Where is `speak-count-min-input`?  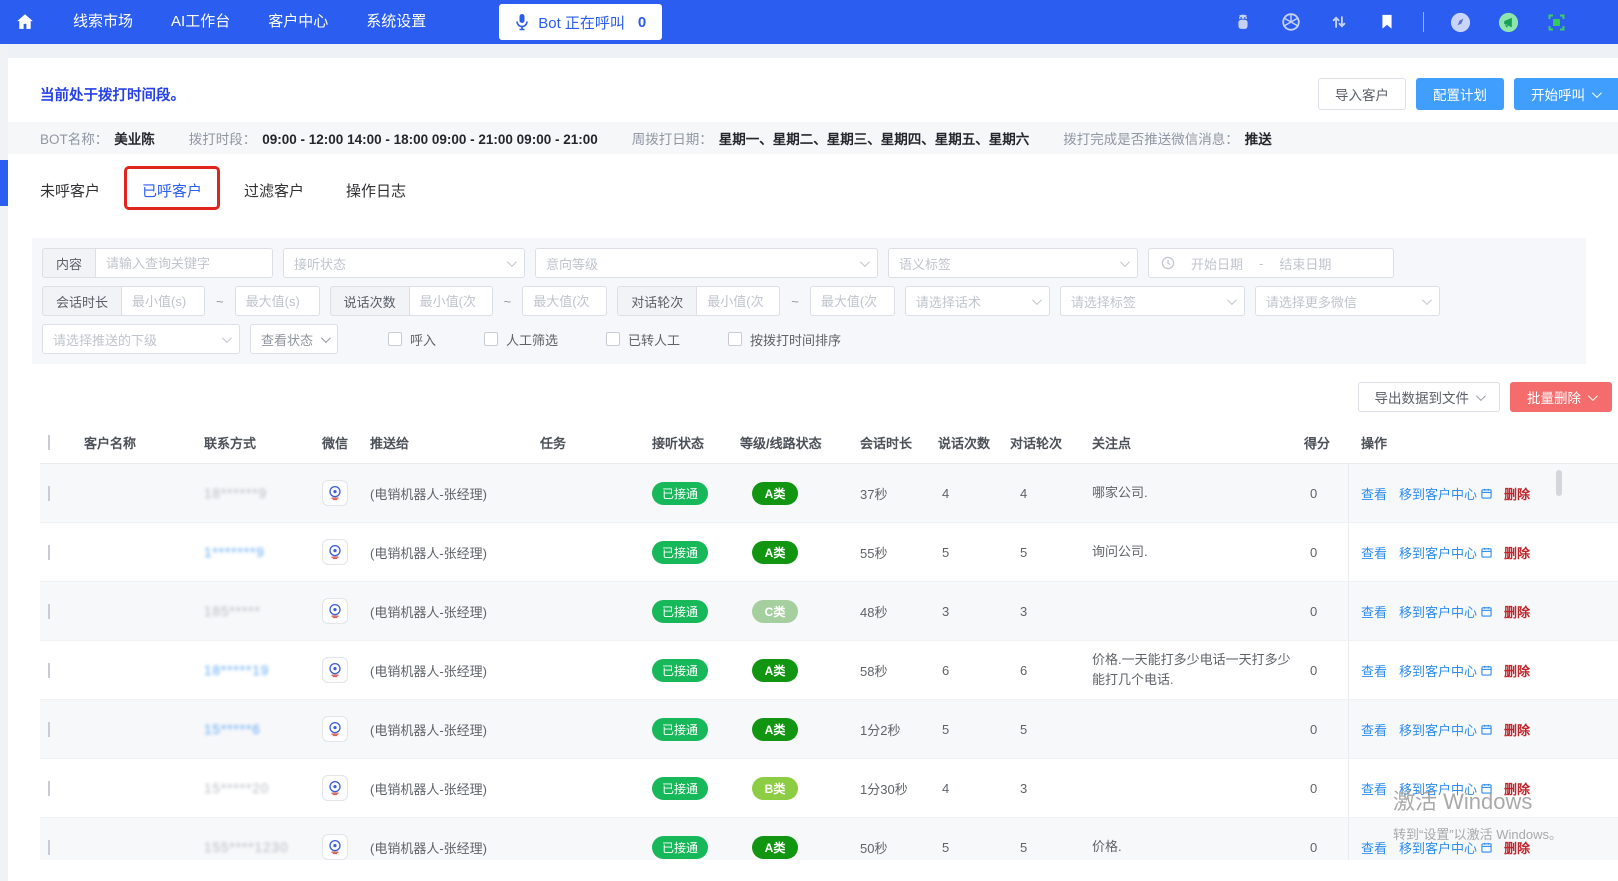
speak-count-min-input is located at coordinates (450, 301).